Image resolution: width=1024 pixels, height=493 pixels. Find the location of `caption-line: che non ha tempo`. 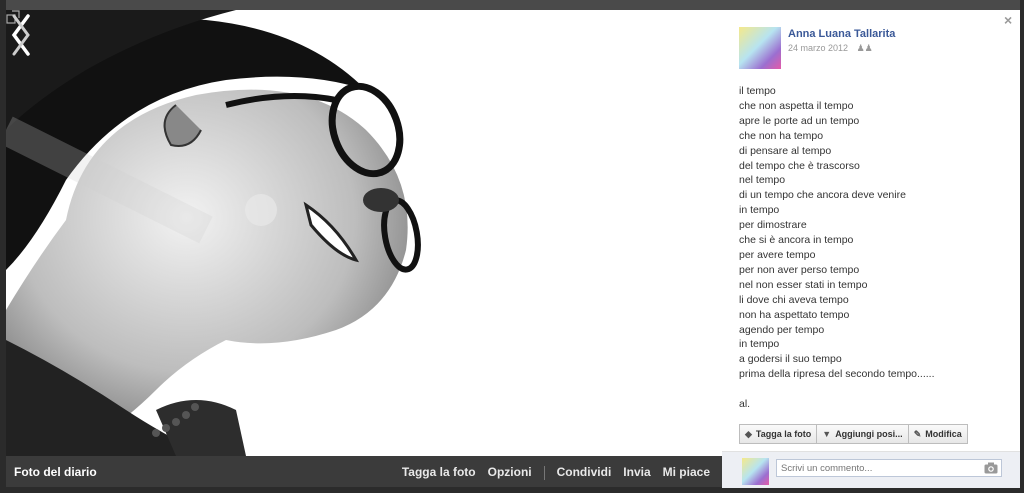

caption-line: che non ha tempo is located at coordinates (781, 135).